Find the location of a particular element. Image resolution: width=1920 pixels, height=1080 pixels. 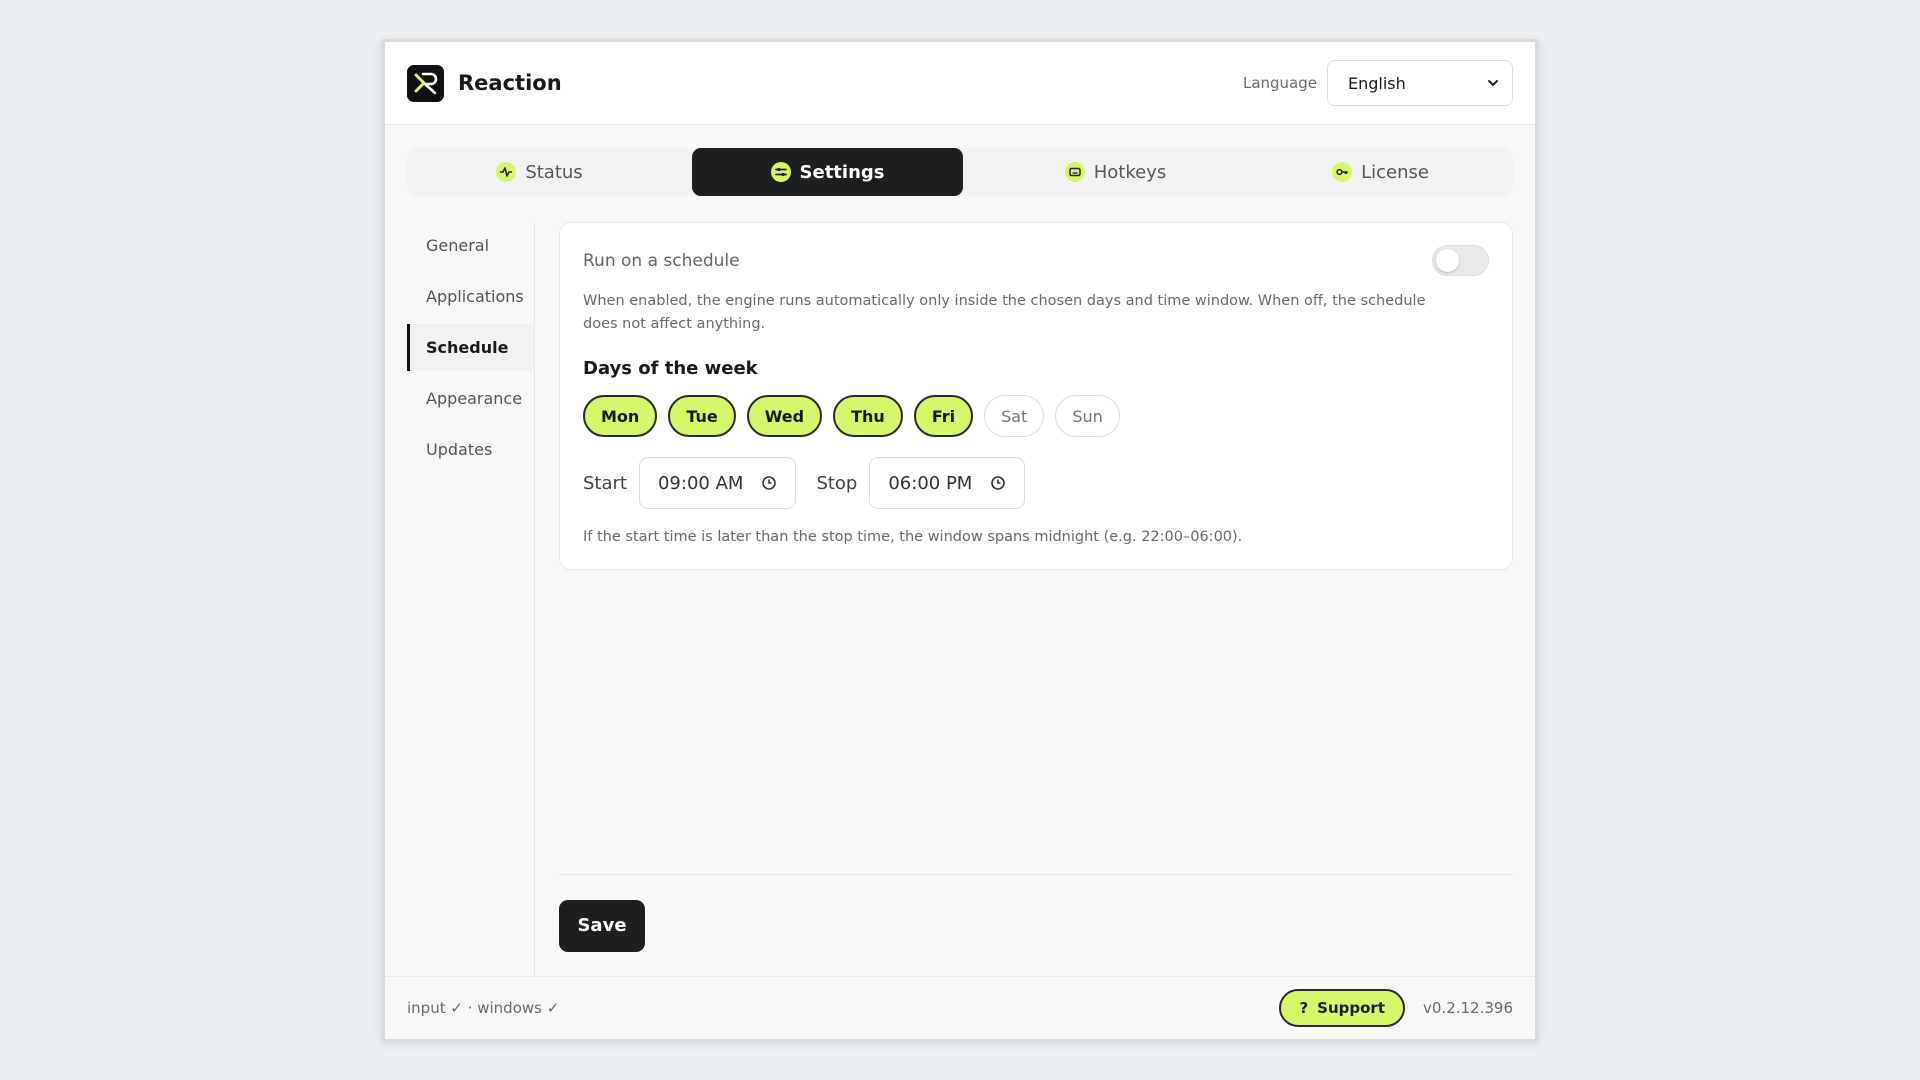

logo-icon is located at coordinates (425, 83).